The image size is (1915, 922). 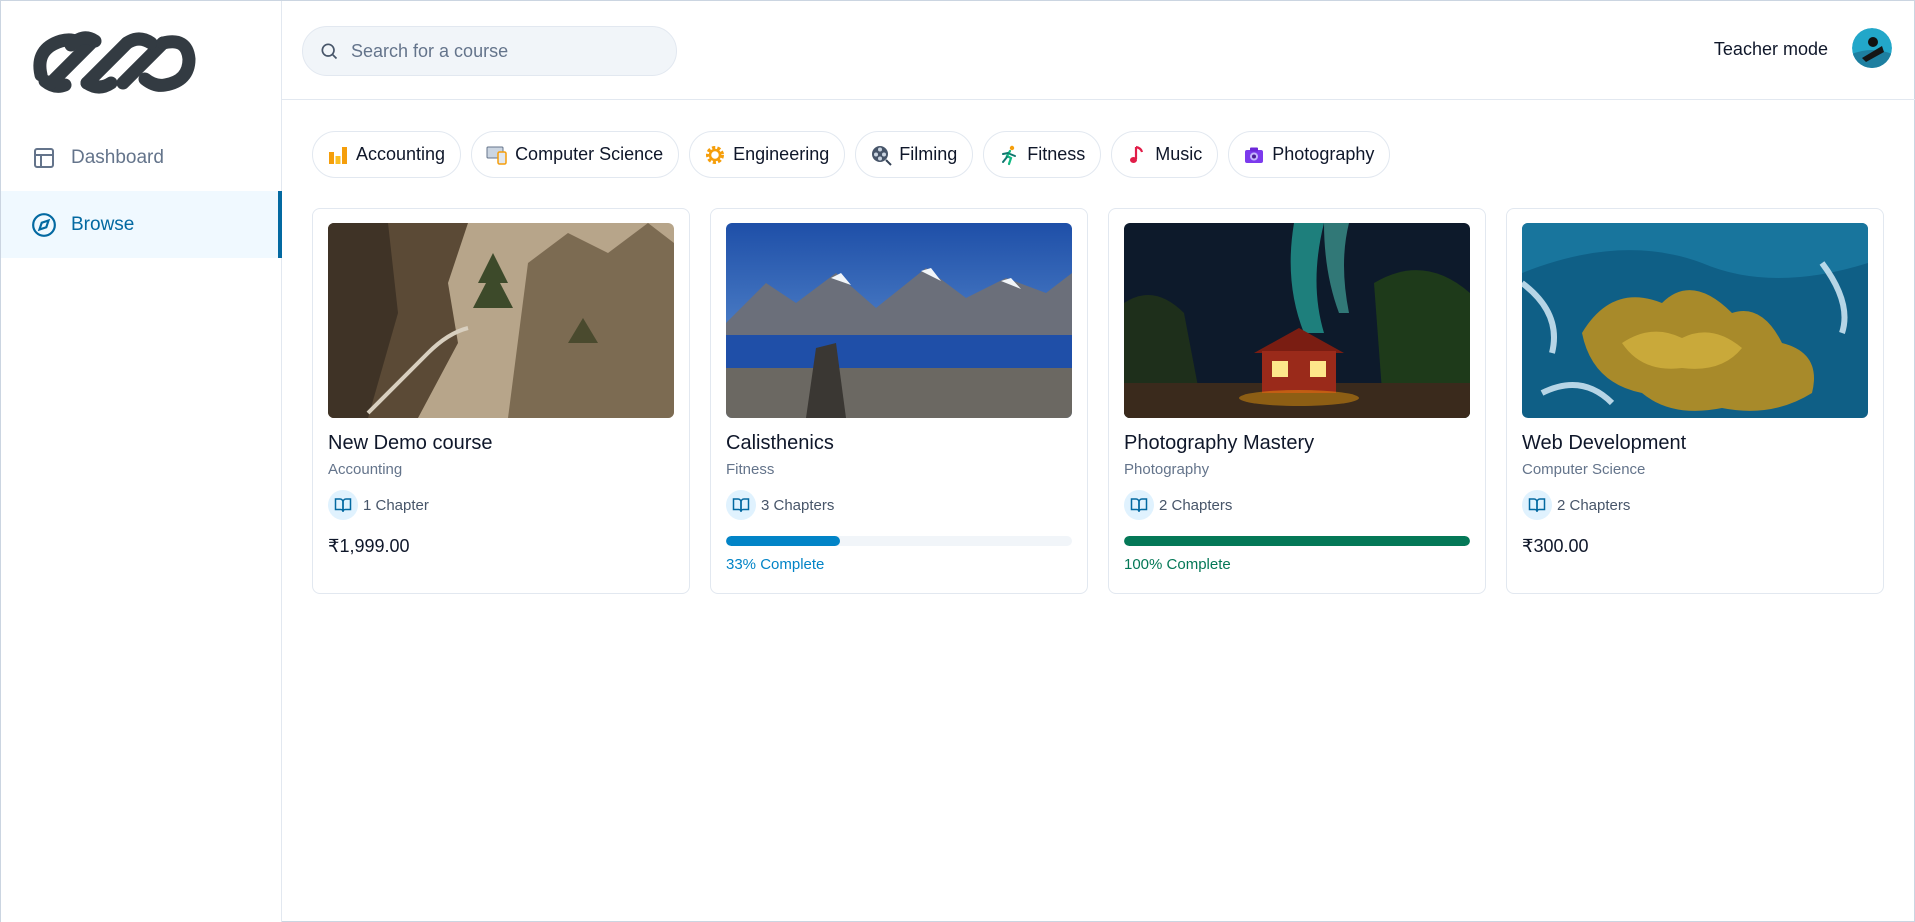 What do you see at coordinates (899, 505) in the screenshot?
I see `chapter-count: 3 Chapters` at bounding box center [899, 505].